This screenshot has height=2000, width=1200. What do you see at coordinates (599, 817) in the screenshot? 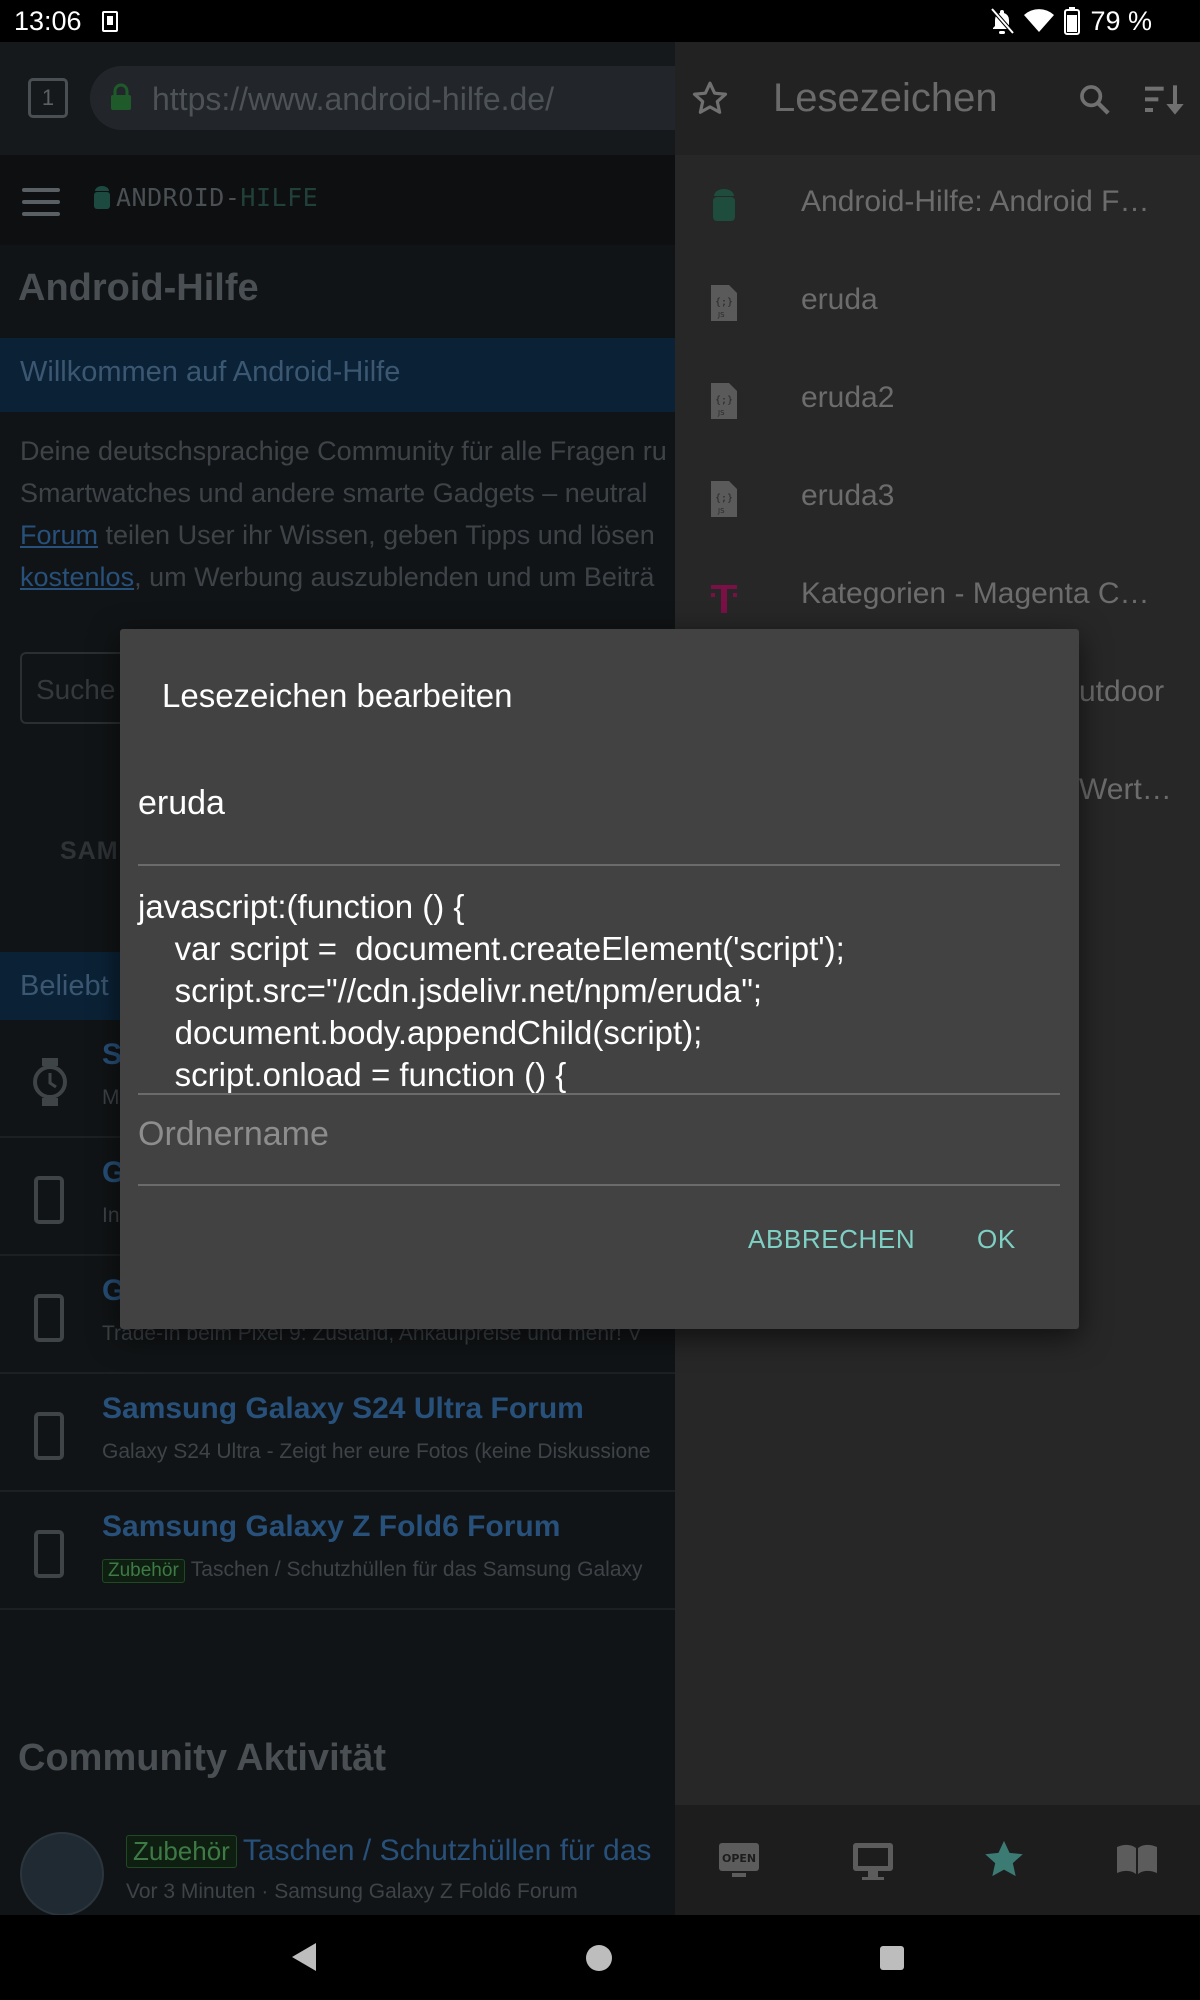
I see `bookmark-name-field: eruda` at bounding box center [599, 817].